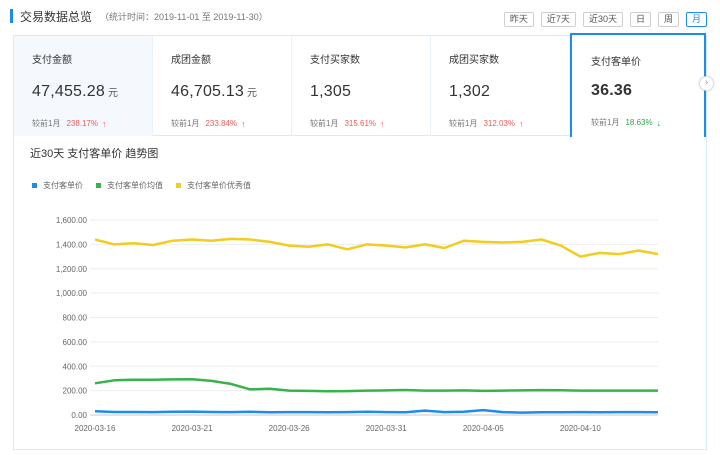 Image resolution: width=720 pixels, height=455 pixels. What do you see at coordinates (483, 428) in the screenshot?
I see `x-tick-label: 2020-04-05` at bounding box center [483, 428].